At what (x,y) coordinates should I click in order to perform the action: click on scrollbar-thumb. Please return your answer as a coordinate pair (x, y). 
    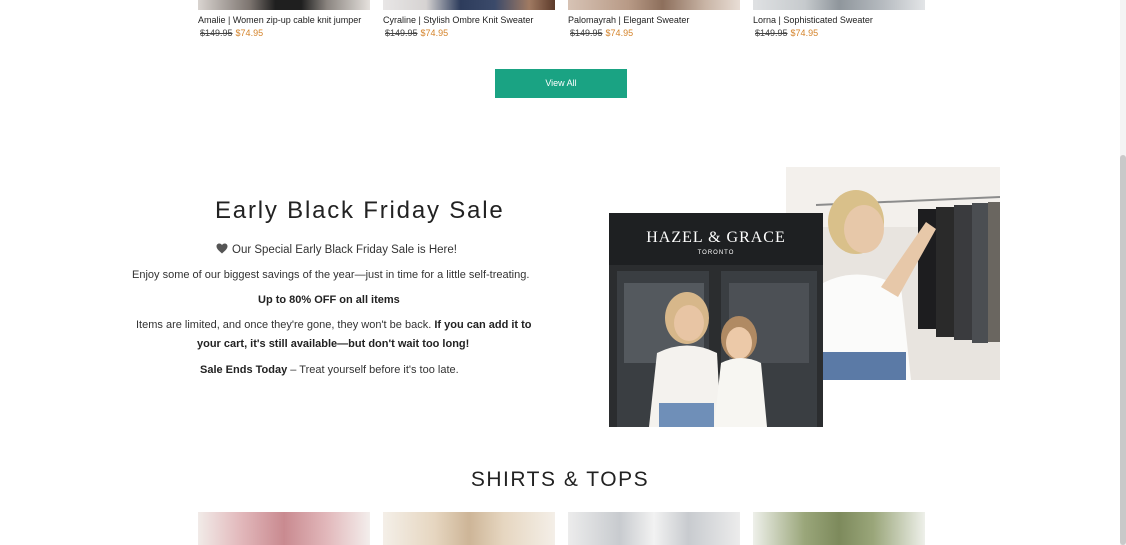
    Looking at the image, I should click on (1123, 350).